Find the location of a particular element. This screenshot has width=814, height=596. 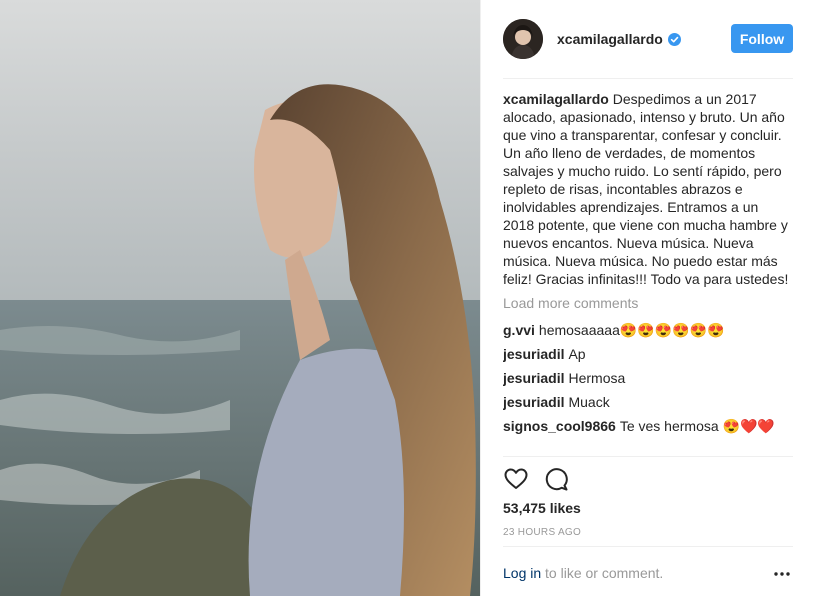

comment-text: Te ves hermosa 😍❤️❤️ is located at coordinates (697, 426).